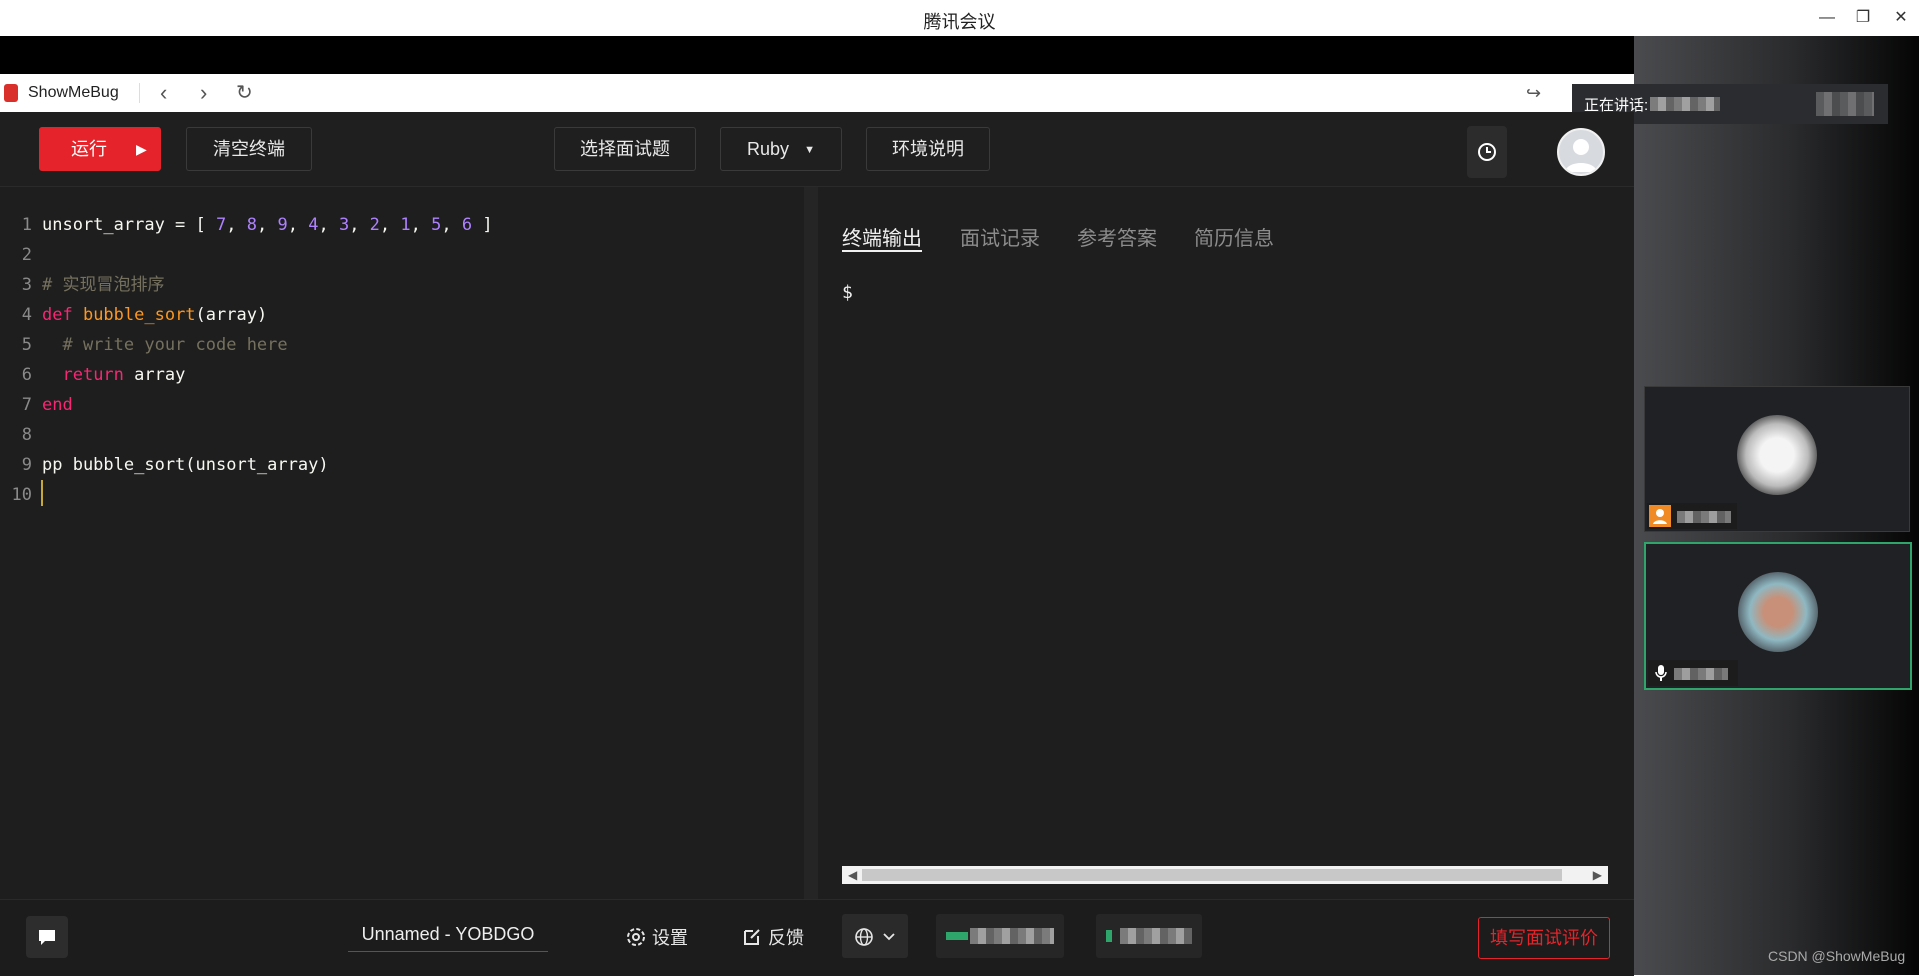  Describe the element at coordinates (1701, 674) in the screenshot. I see `participant-name-blurred` at that location.